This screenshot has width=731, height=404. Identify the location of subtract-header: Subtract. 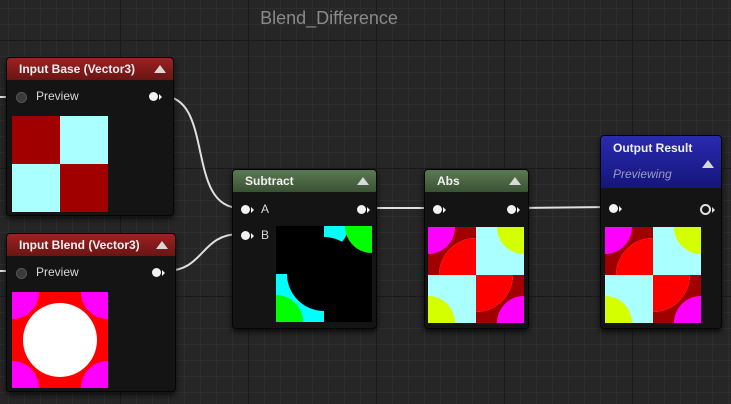
(304, 181).